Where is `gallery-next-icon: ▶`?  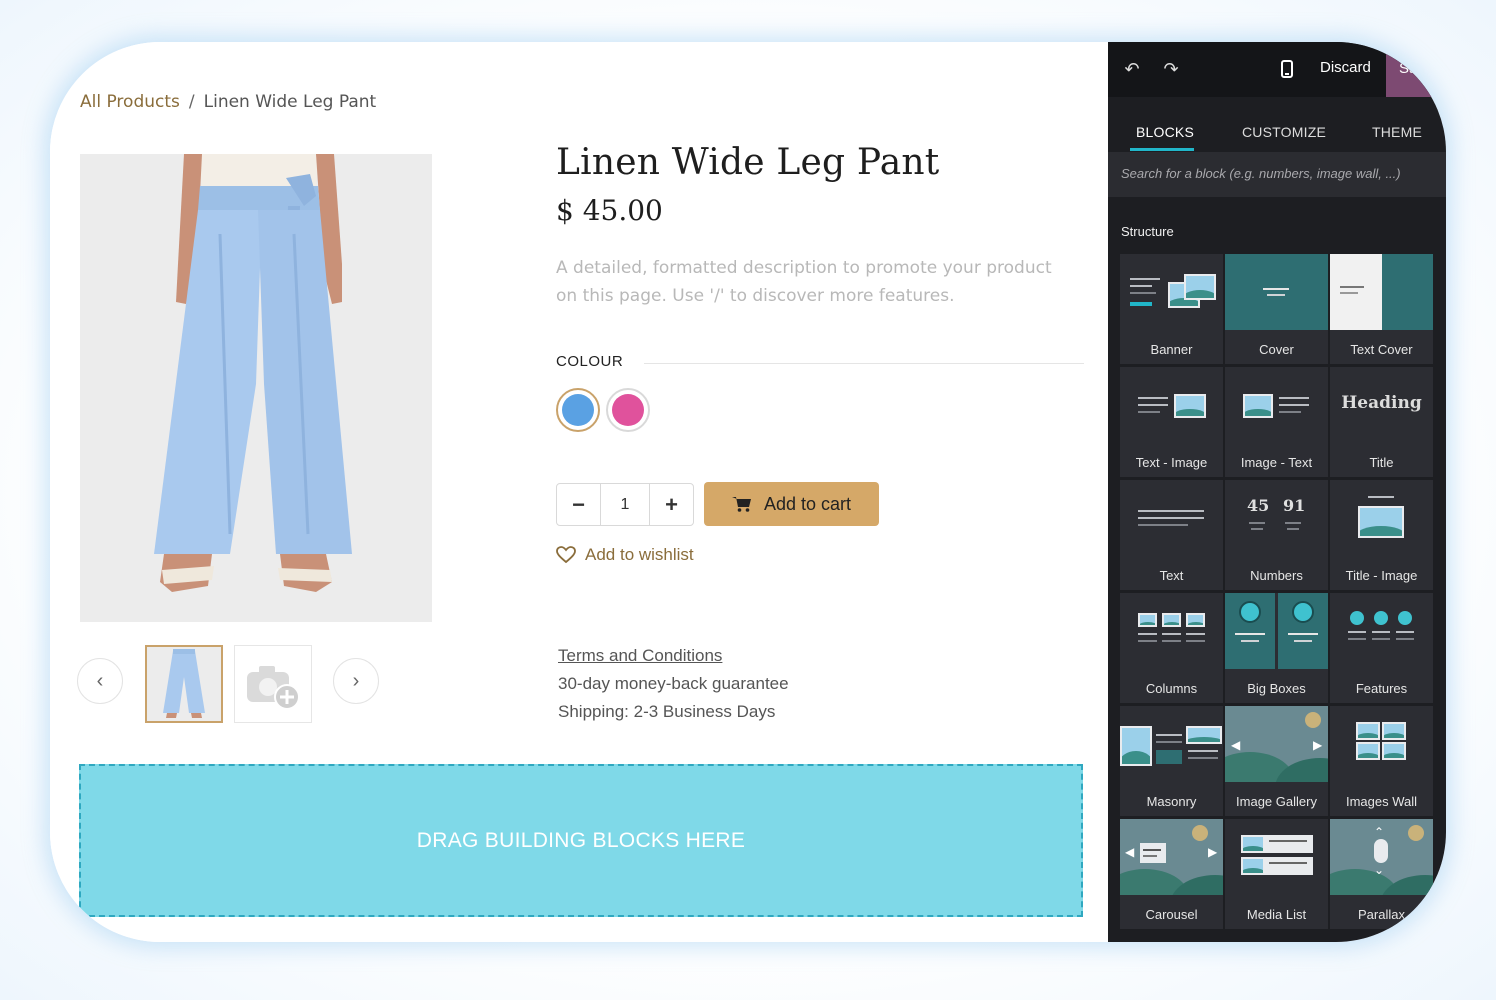 gallery-next-icon: ▶ is located at coordinates (1318, 745).